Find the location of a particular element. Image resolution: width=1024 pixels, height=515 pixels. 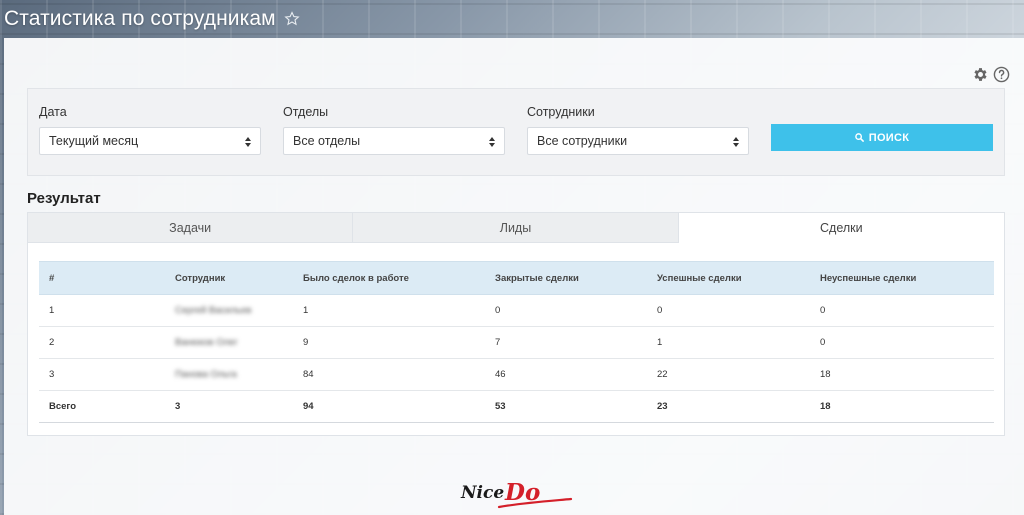

result-tabs: Задачи Лиды Сделки is located at coordinates (516, 228).